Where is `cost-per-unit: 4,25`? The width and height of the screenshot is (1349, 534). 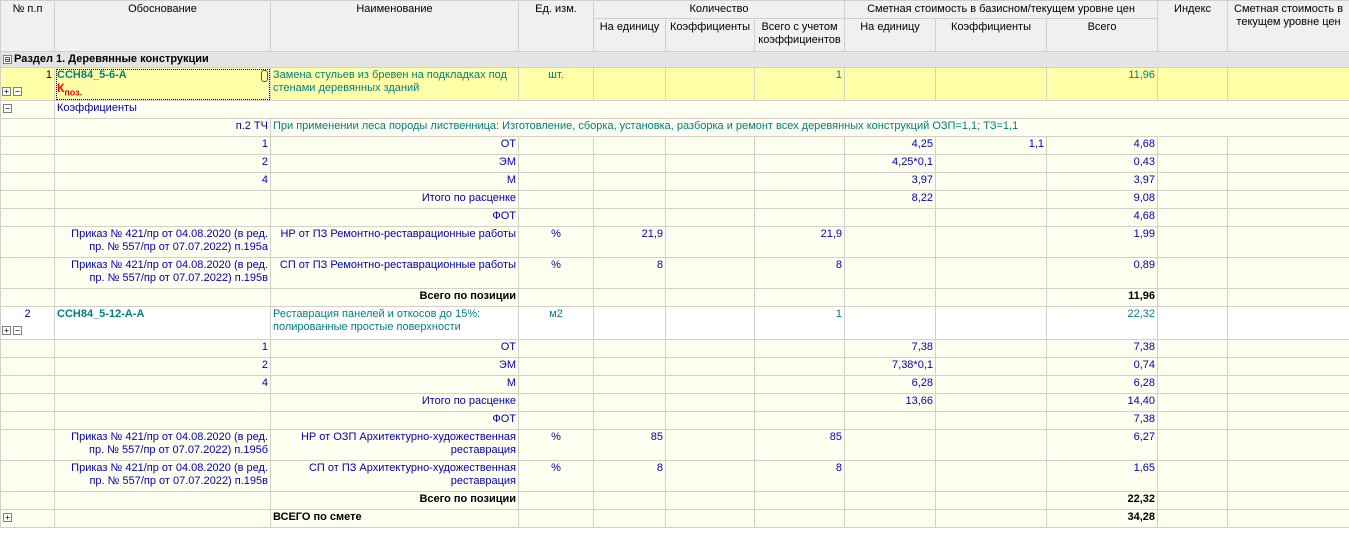
cost-per-unit: 4,25 is located at coordinates (890, 146).